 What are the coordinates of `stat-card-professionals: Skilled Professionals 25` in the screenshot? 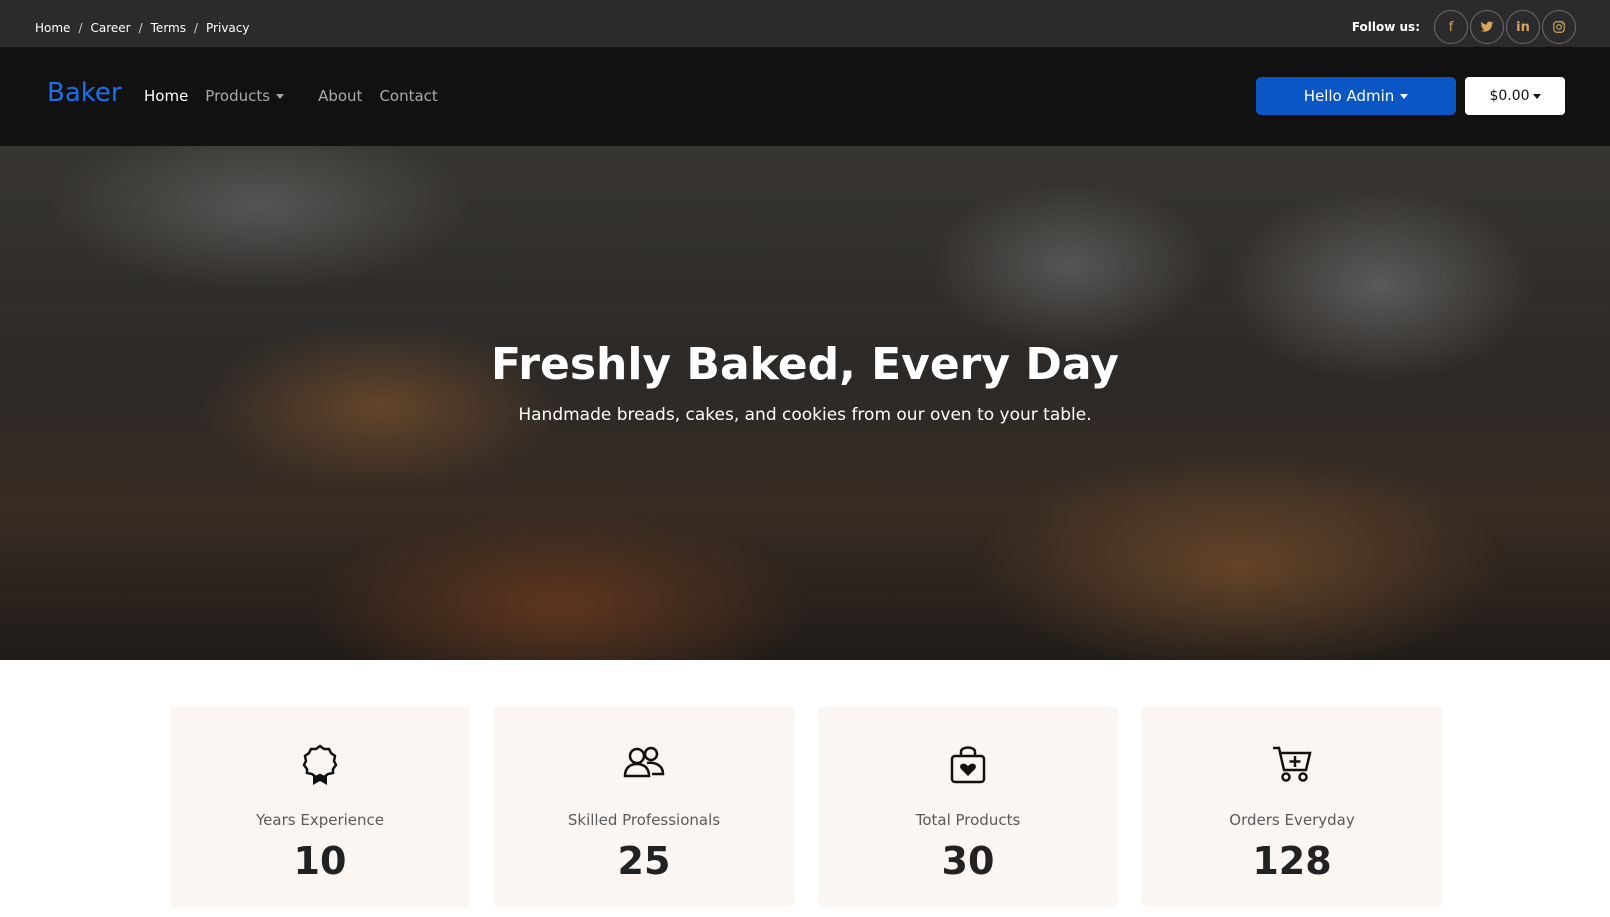 It's located at (644, 807).